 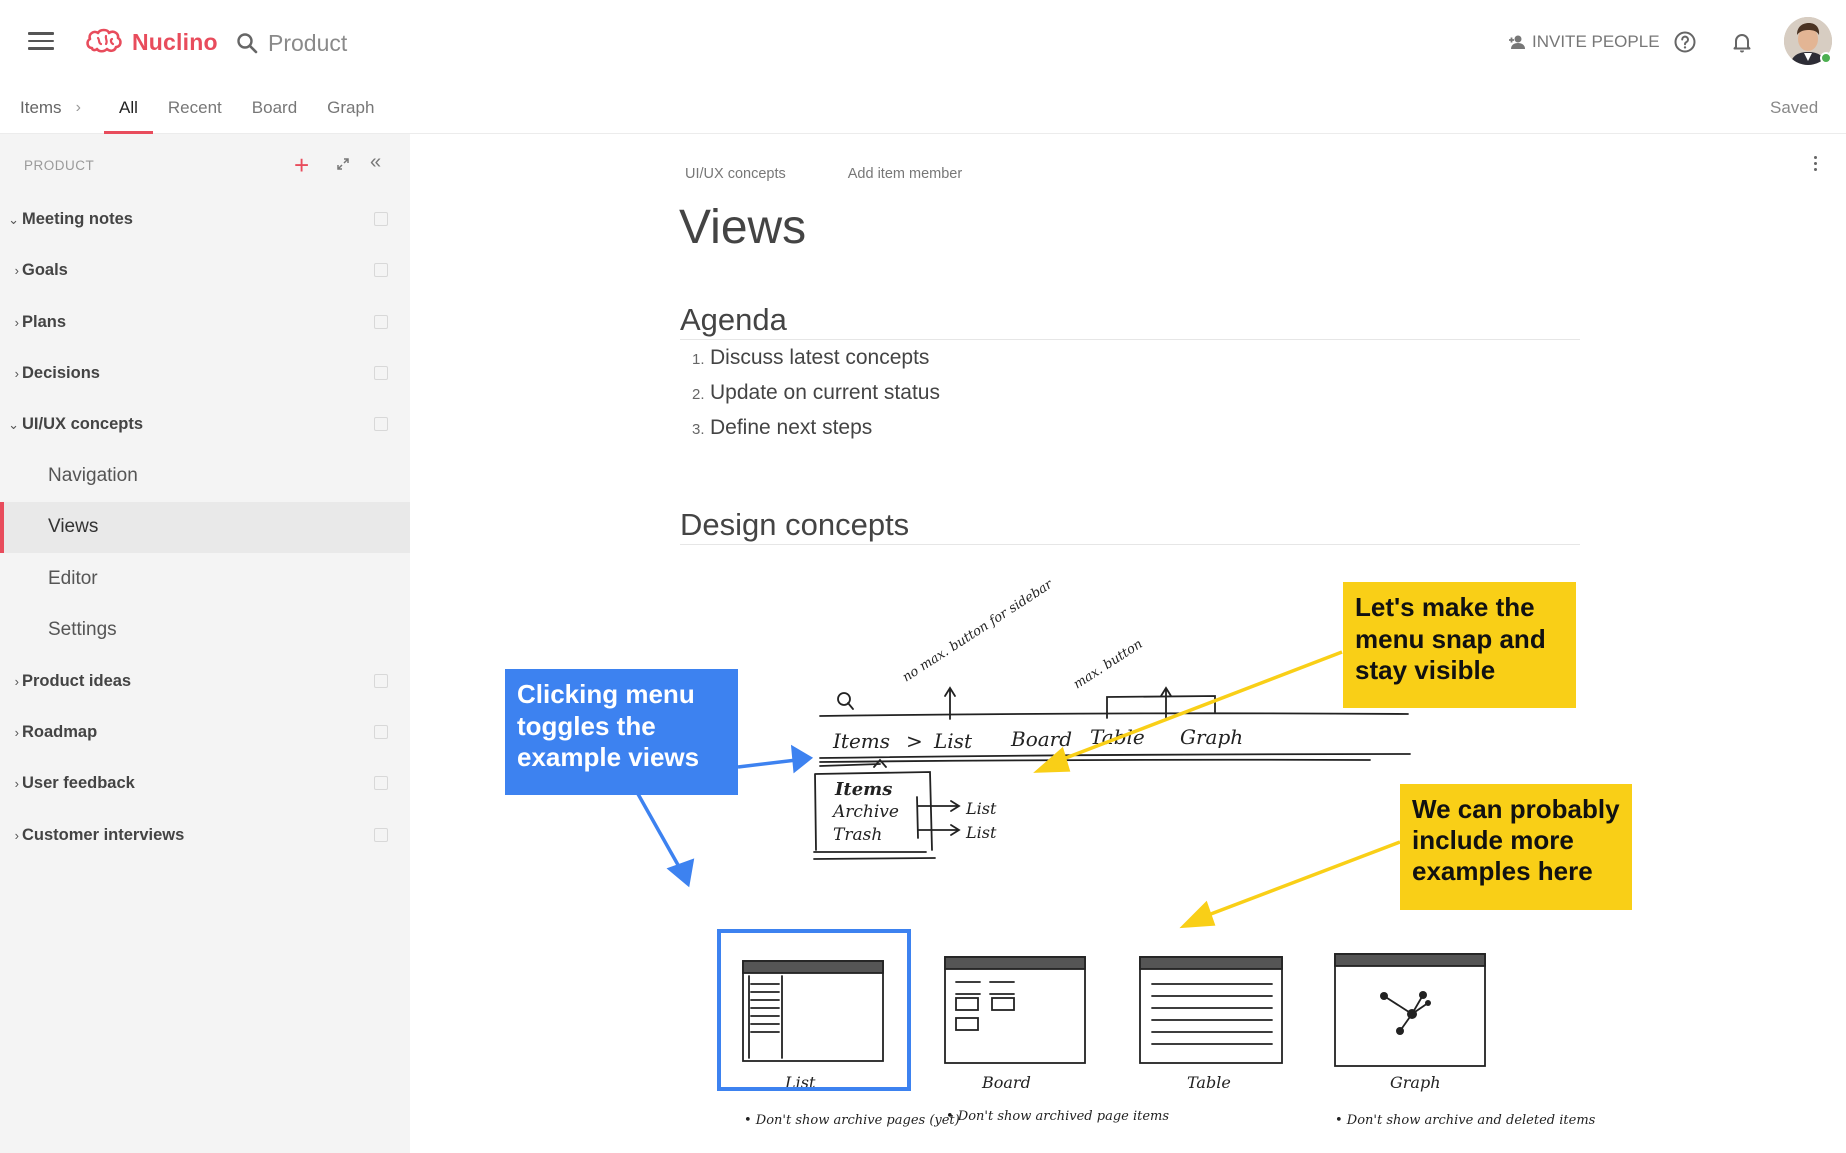 What do you see at coordinates (45, 270) in the screenshot?
I see `sidebar-item-label: Goals` at bounding box center [45, 270].